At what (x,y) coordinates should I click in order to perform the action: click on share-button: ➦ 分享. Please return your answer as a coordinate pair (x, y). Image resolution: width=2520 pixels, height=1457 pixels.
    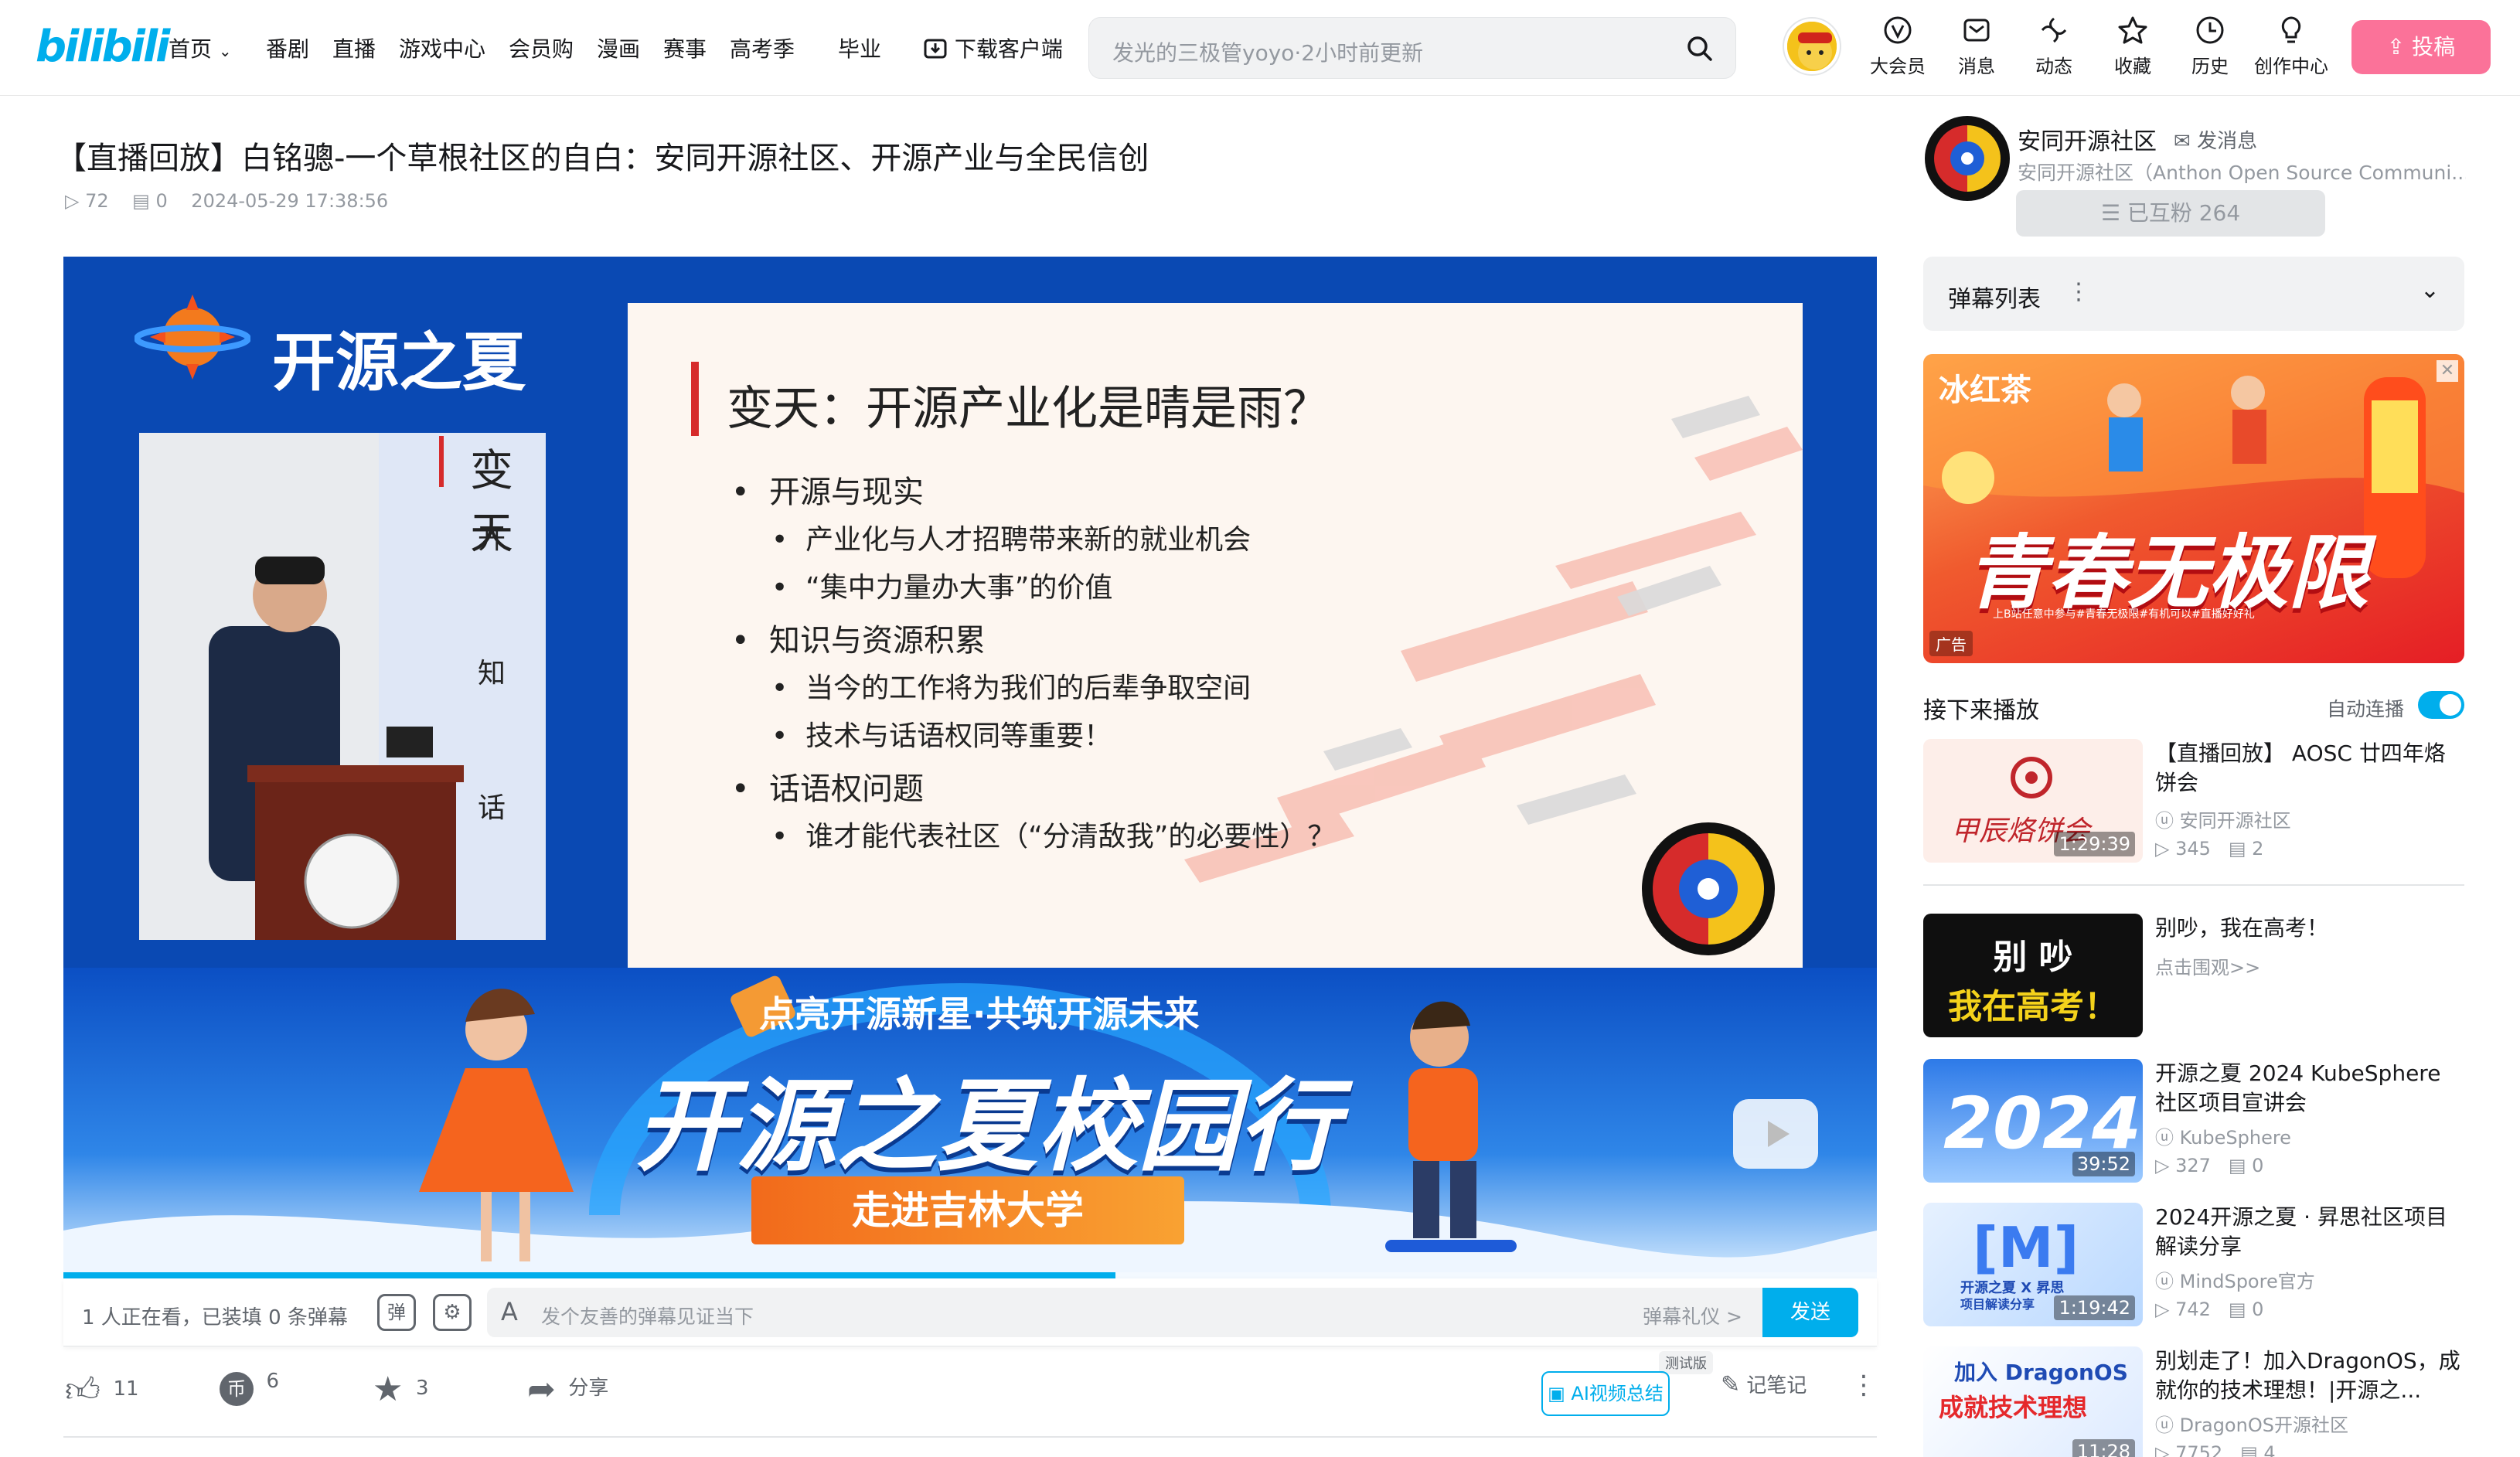
    Looking at the image, I should click on (567, 1389).